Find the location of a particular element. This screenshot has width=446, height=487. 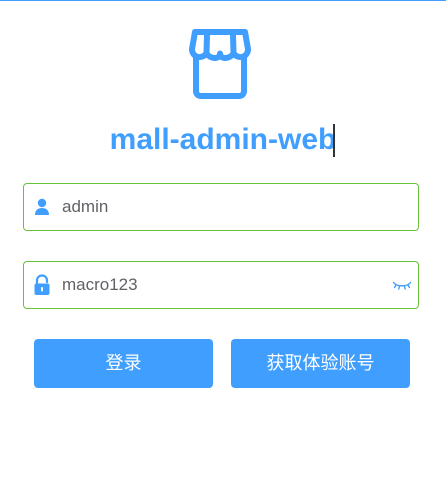

store-logo-icon is located at coordinates (220, 63).